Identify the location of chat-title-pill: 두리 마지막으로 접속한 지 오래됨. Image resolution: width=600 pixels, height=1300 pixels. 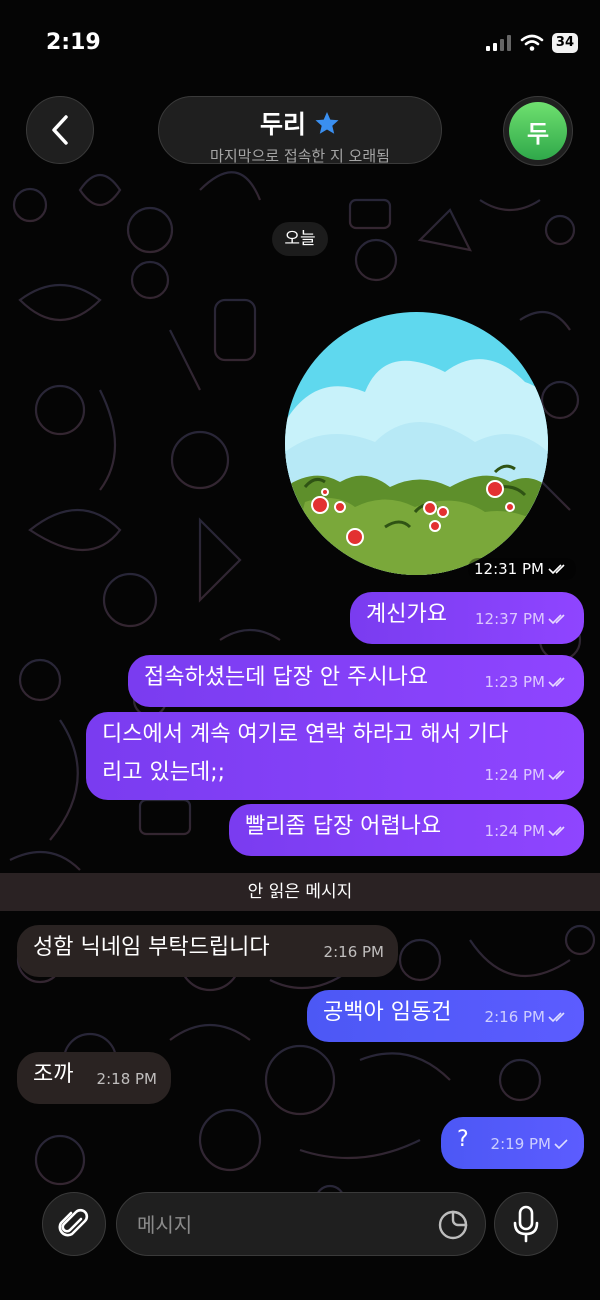
(300, 130).